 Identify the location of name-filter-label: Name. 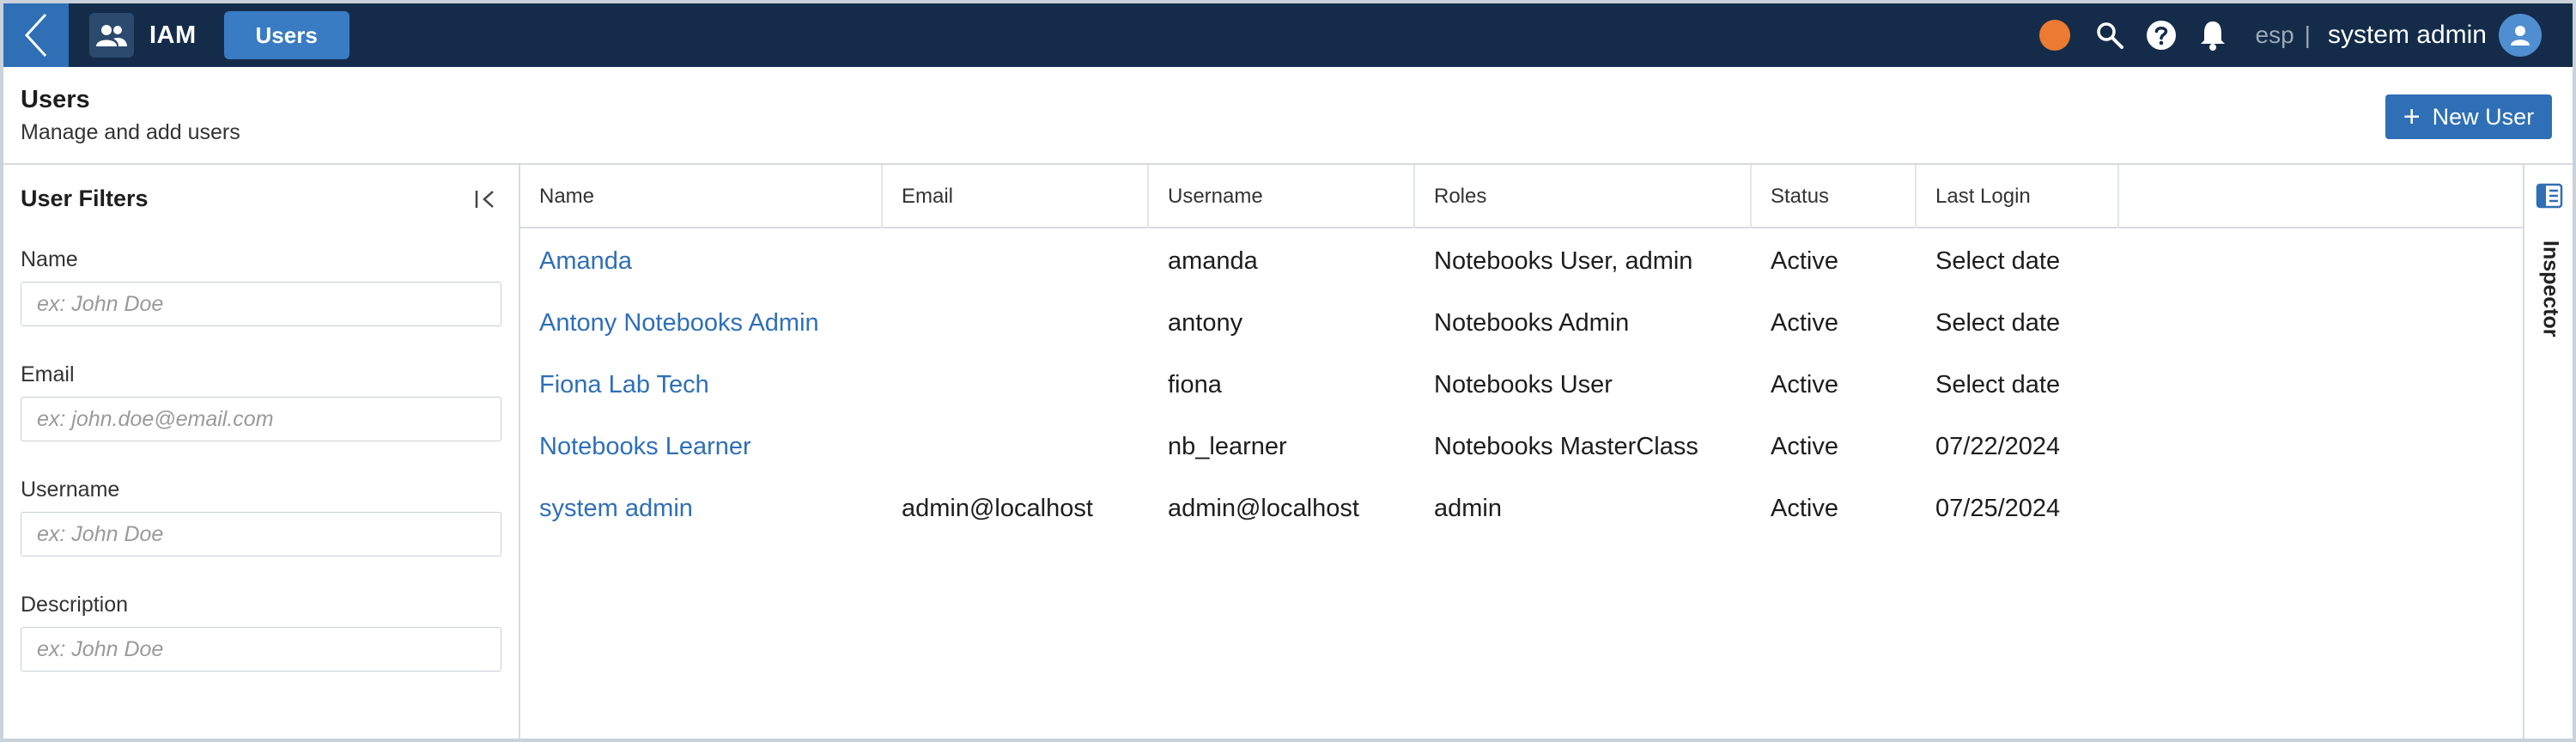
(49, 259).